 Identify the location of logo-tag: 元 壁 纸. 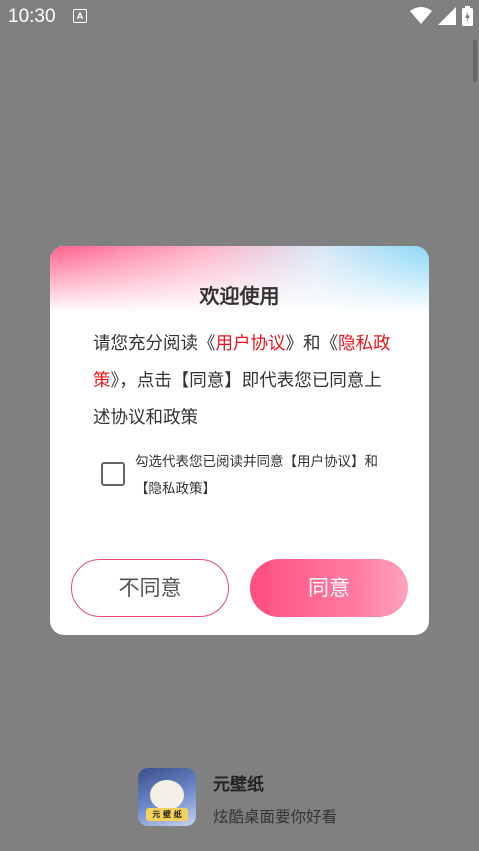
(167, 814).